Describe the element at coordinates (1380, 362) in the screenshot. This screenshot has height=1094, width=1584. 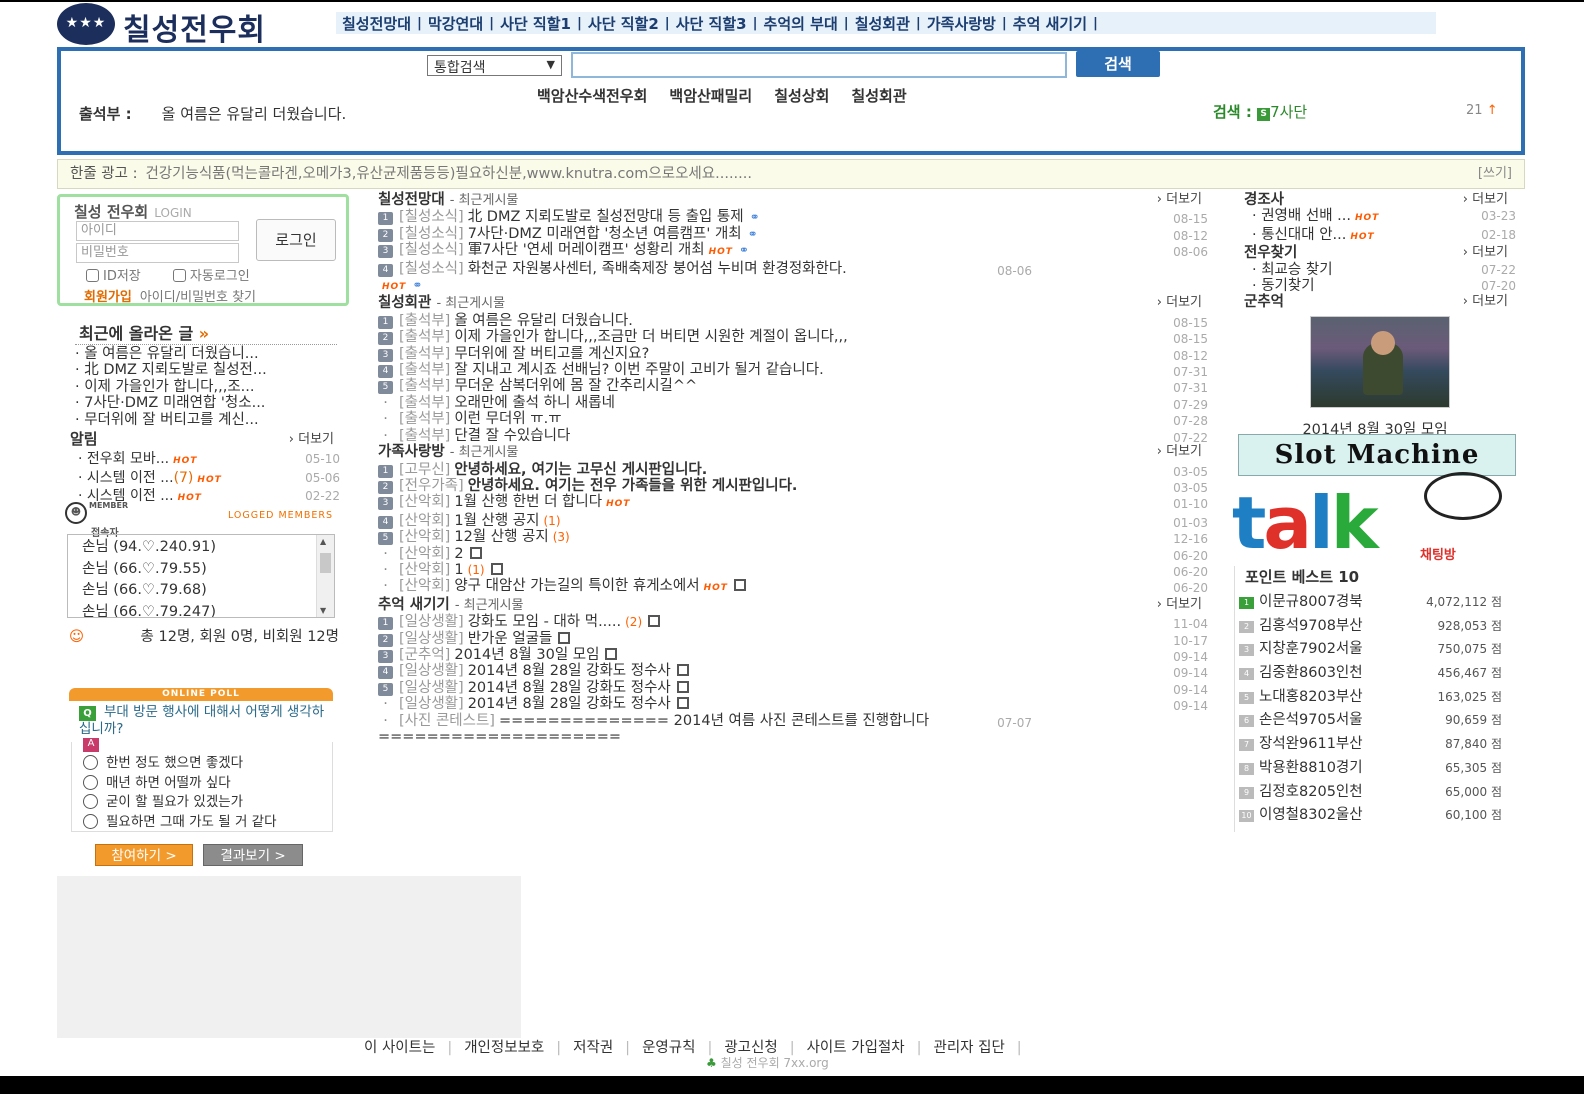
I see `album-photo` at that location.